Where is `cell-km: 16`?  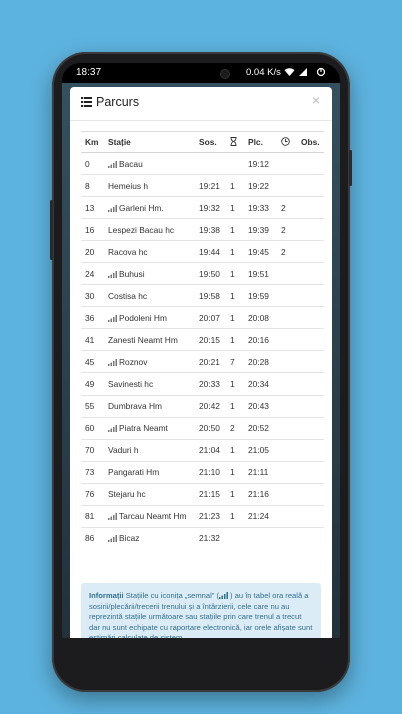 cell-km: 16 is located at coordinates (94, 229).